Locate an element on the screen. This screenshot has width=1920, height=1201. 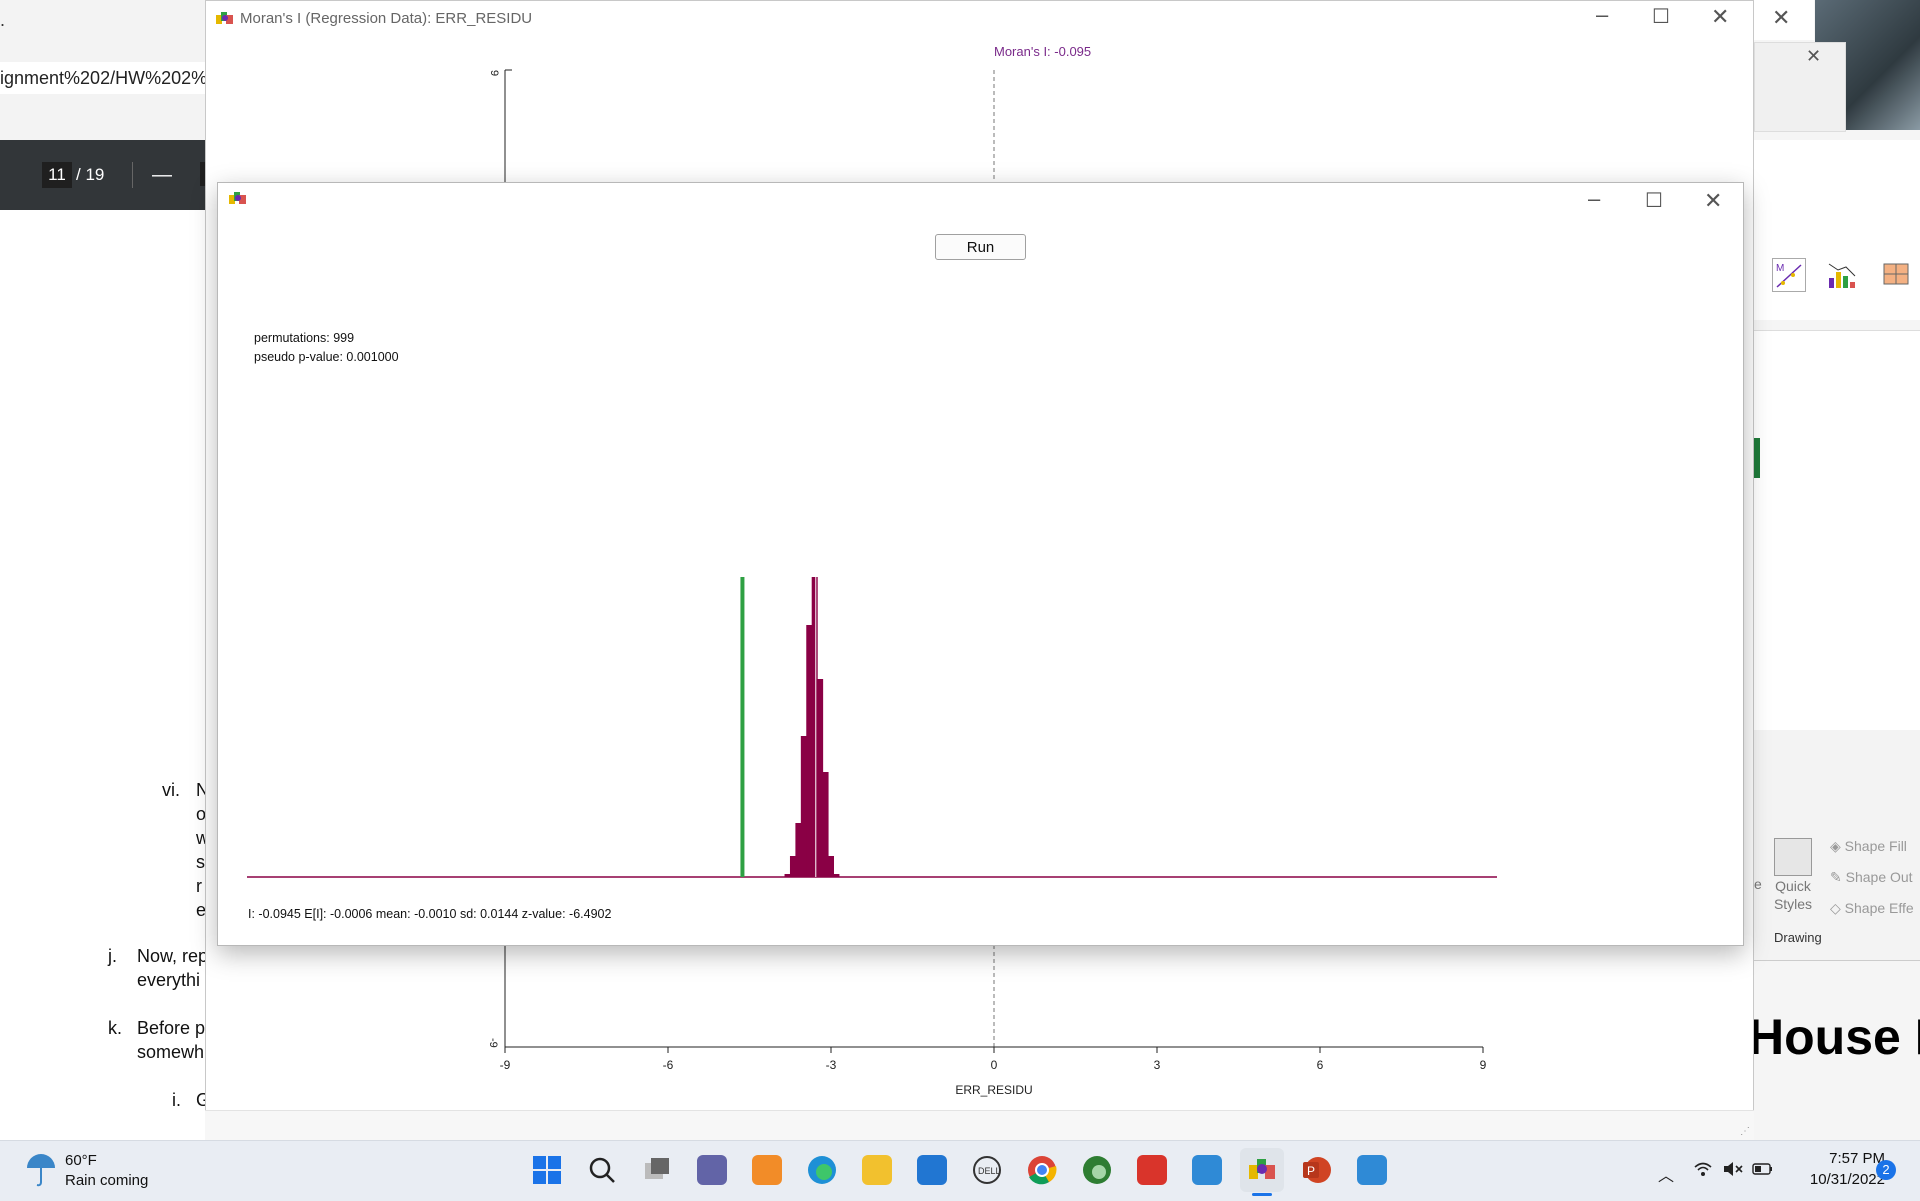
x-tick-label: -9 is located at coordinates (505, 1065).